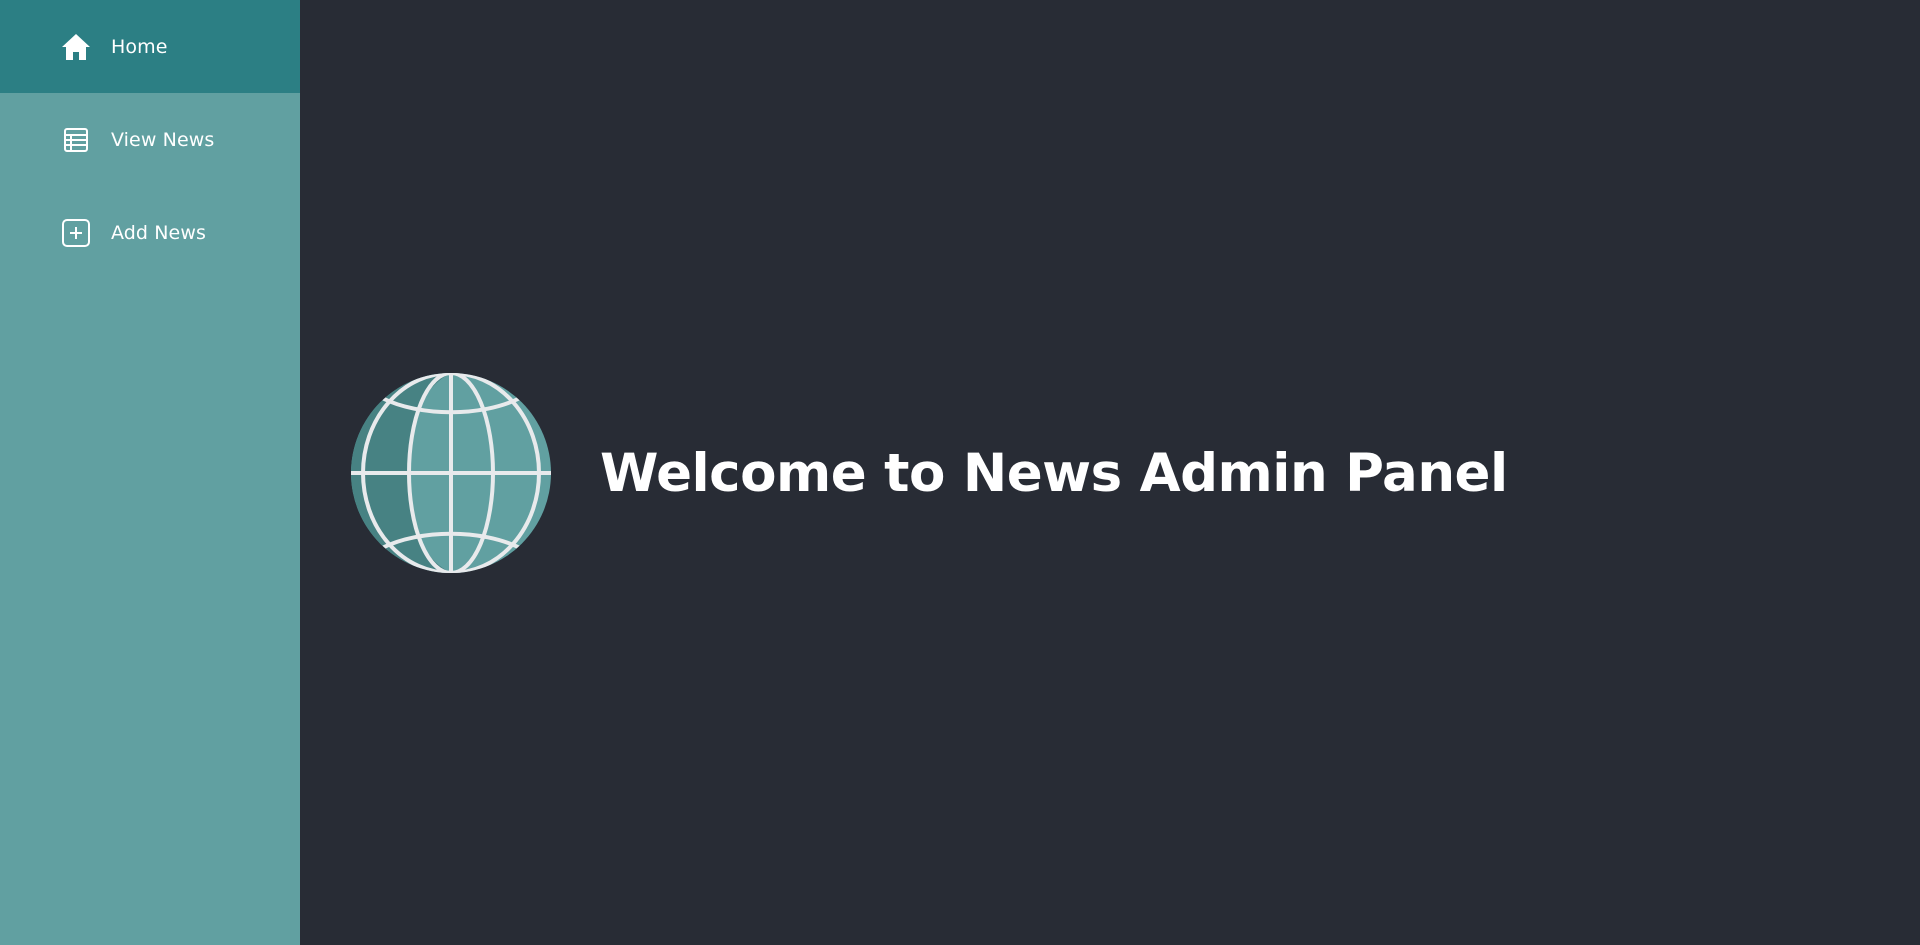  What do you see at coordinates (451, 473) in the screenshot?
I see `globe-icon` at bounding box center [451, 473].